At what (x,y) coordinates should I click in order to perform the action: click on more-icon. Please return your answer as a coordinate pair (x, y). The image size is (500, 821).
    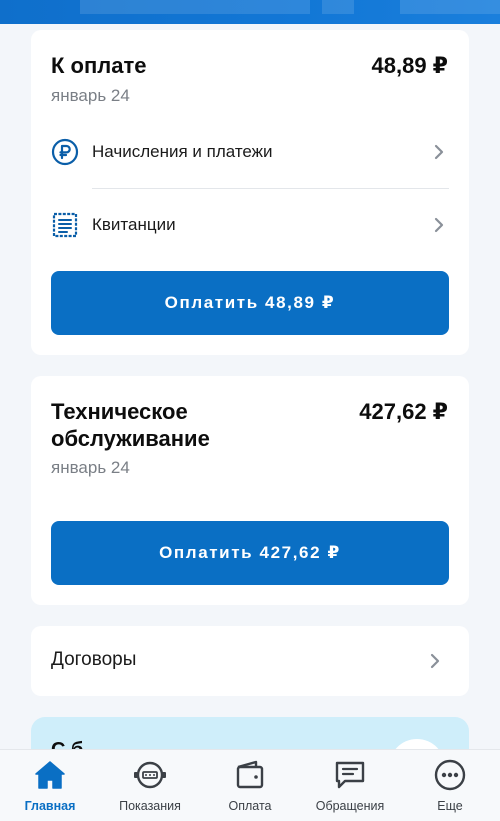
    Looking at the image, I should click on (450, 775).